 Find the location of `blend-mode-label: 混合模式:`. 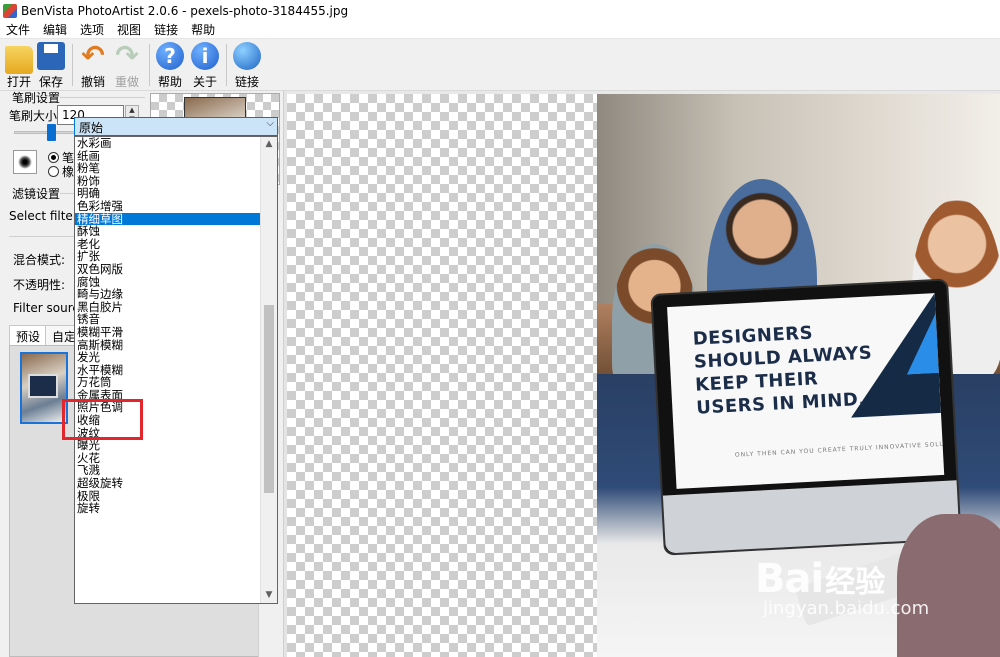

blend-mode-label: 混合模式: is located at coordinates (39, 260).